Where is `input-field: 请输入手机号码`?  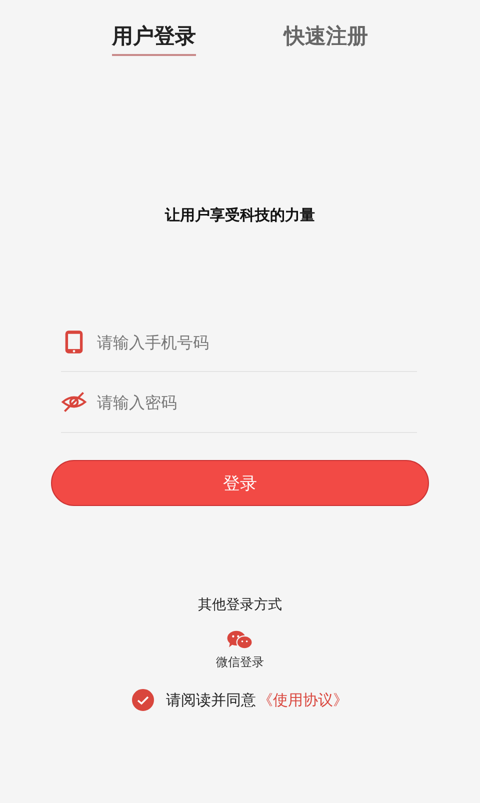 input-field: 请输入手机号码 is located at coordinates (257, 342).